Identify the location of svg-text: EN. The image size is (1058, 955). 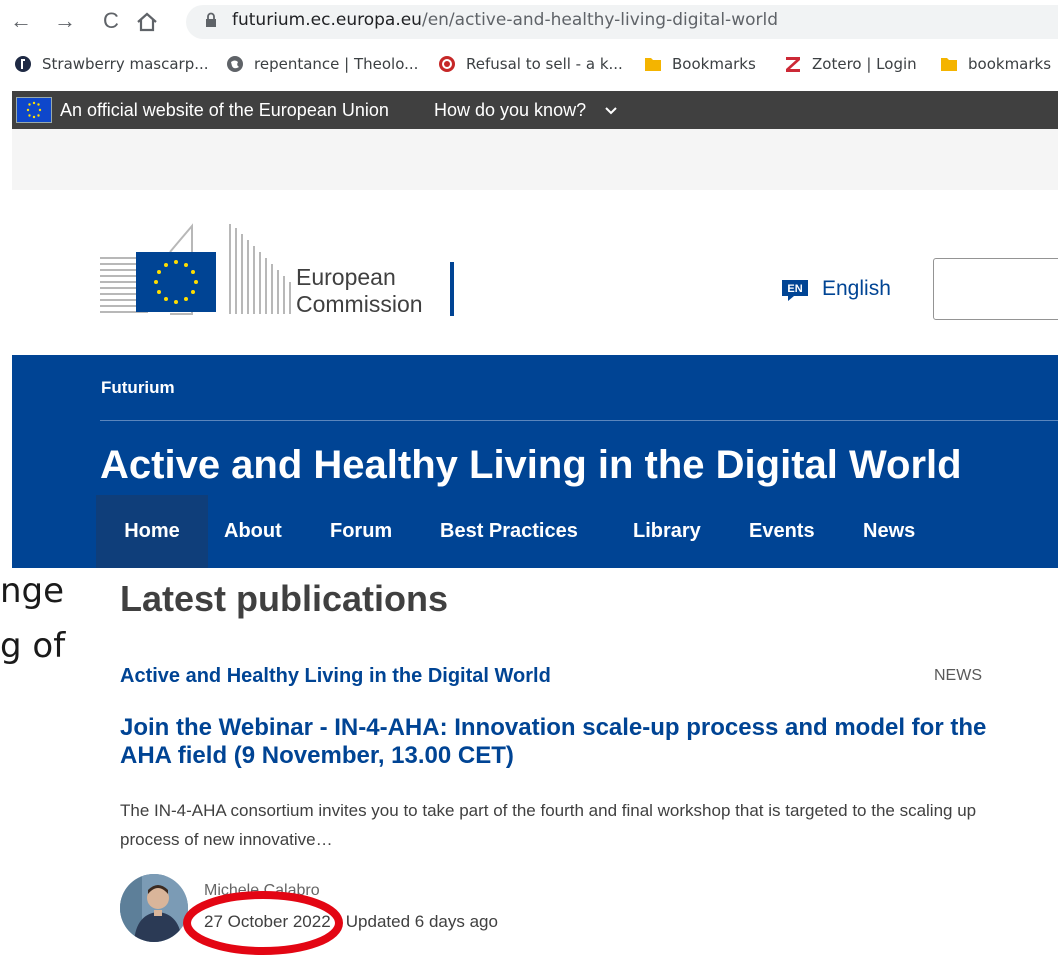
(794, 289).